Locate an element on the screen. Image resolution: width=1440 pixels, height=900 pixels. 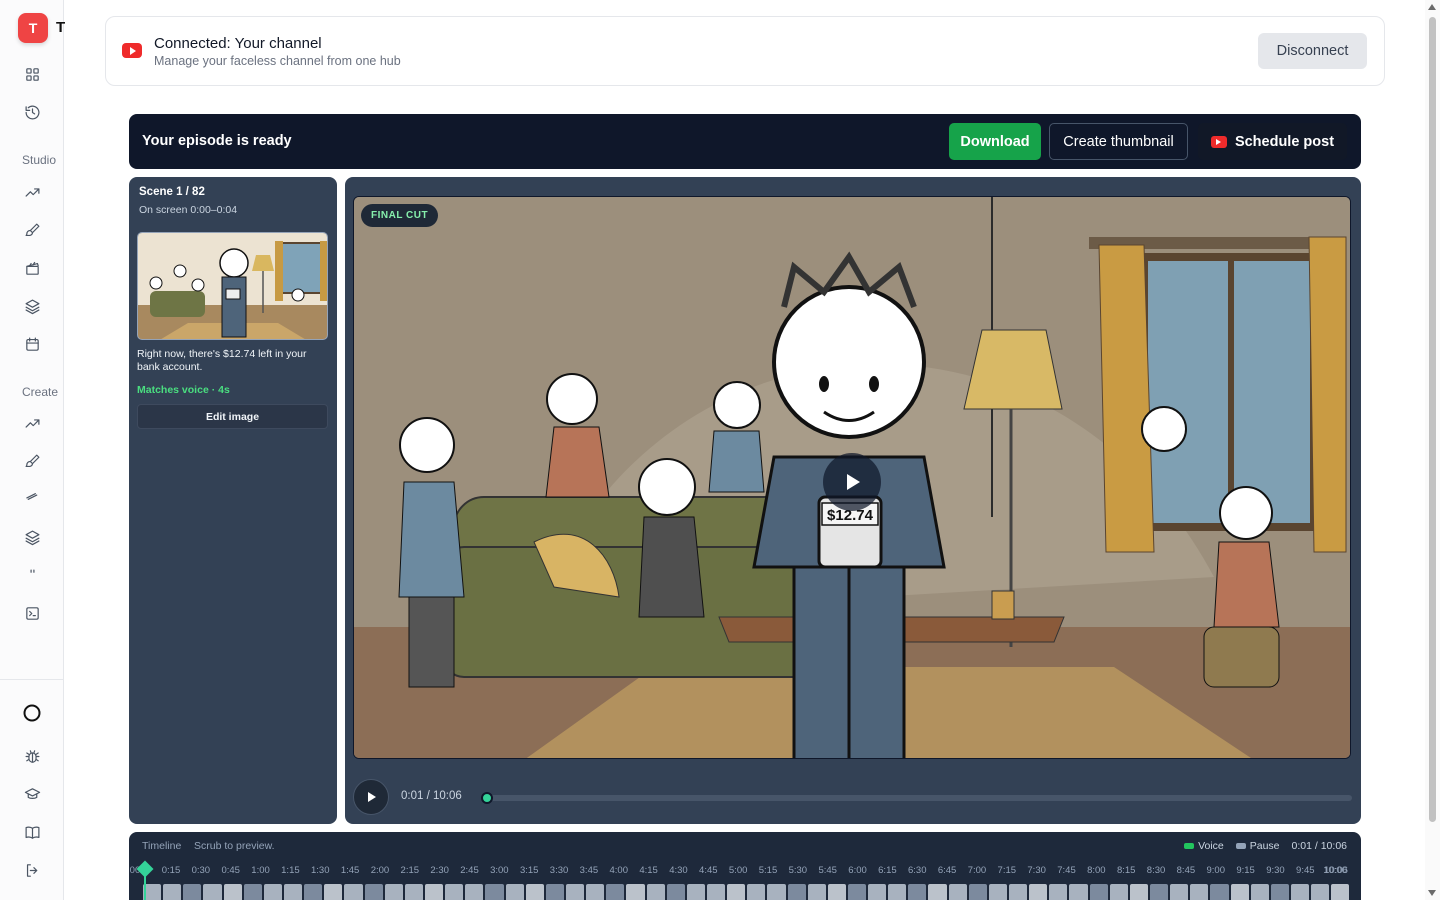
more-icon is located at coordinates (32, 571).